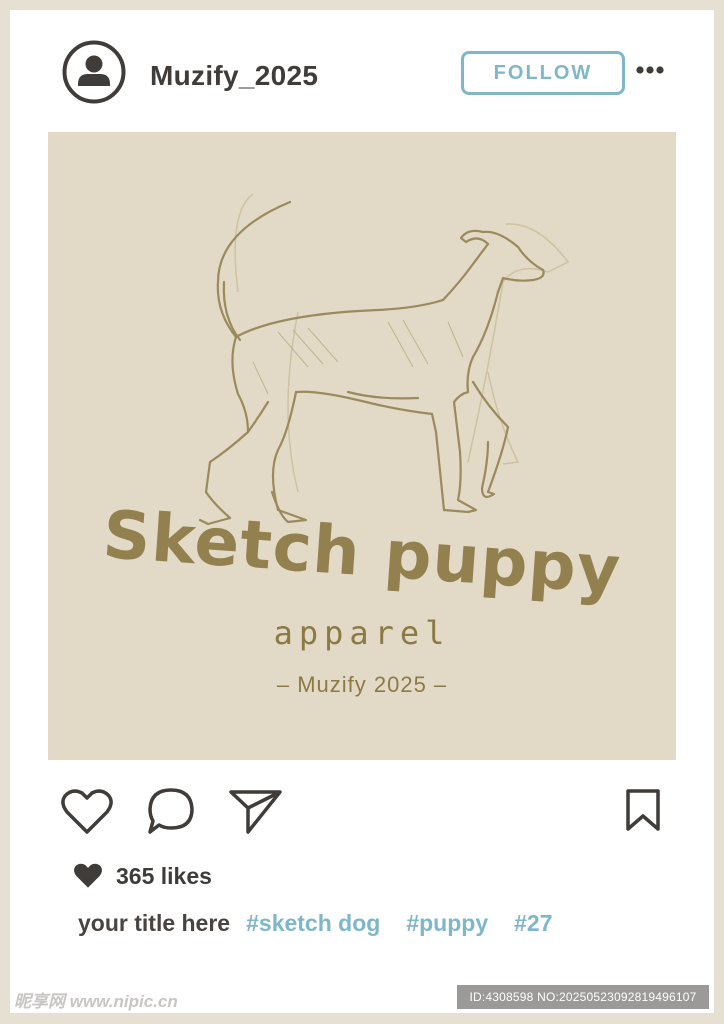  Describe the element at coordinates (154, 923) in the screenshot. I see `caption-title: your title here` at that location.